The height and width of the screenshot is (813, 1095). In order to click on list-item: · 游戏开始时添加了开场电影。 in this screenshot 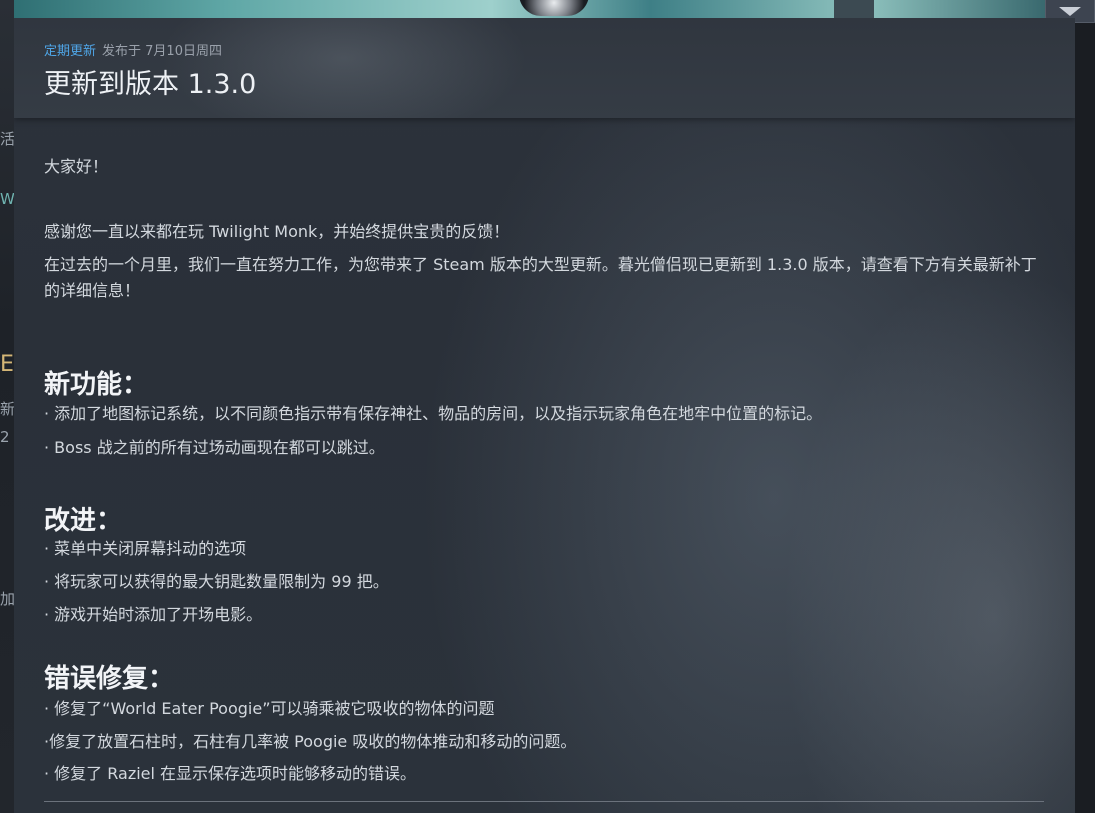, I will do `click(153, 614)`.